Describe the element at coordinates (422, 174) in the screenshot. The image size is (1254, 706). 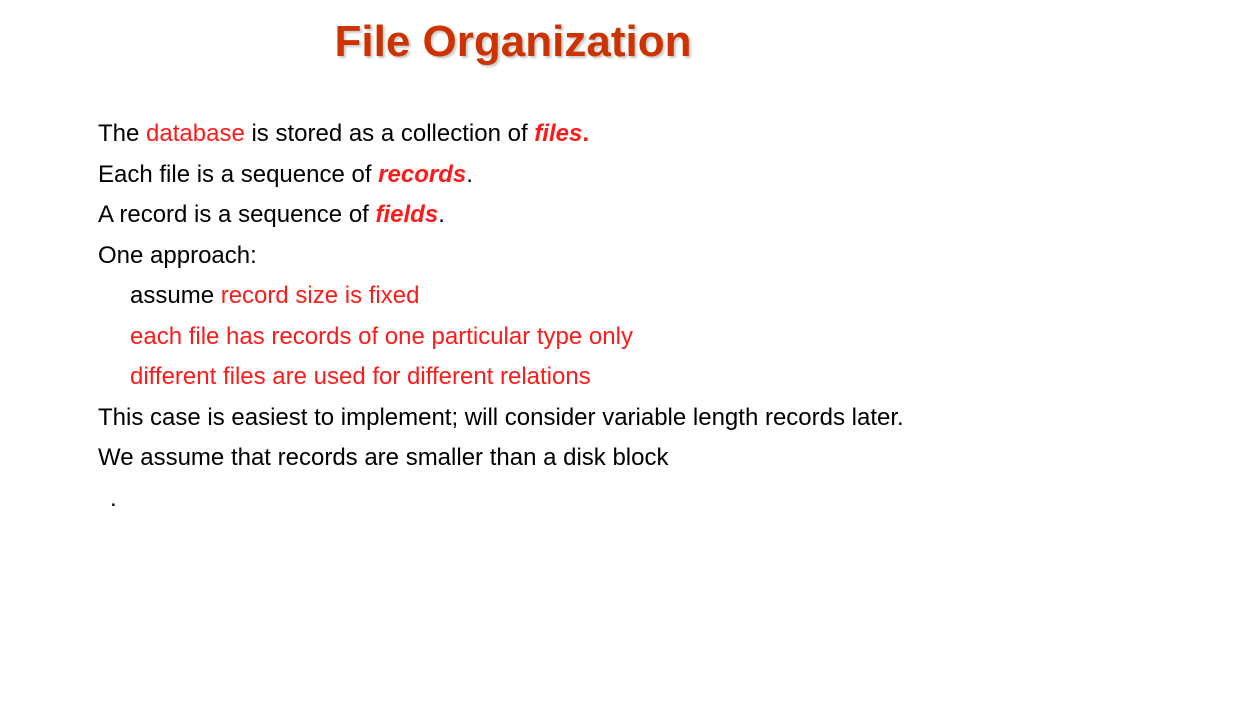
I see `emphasis-records: records` at that location.